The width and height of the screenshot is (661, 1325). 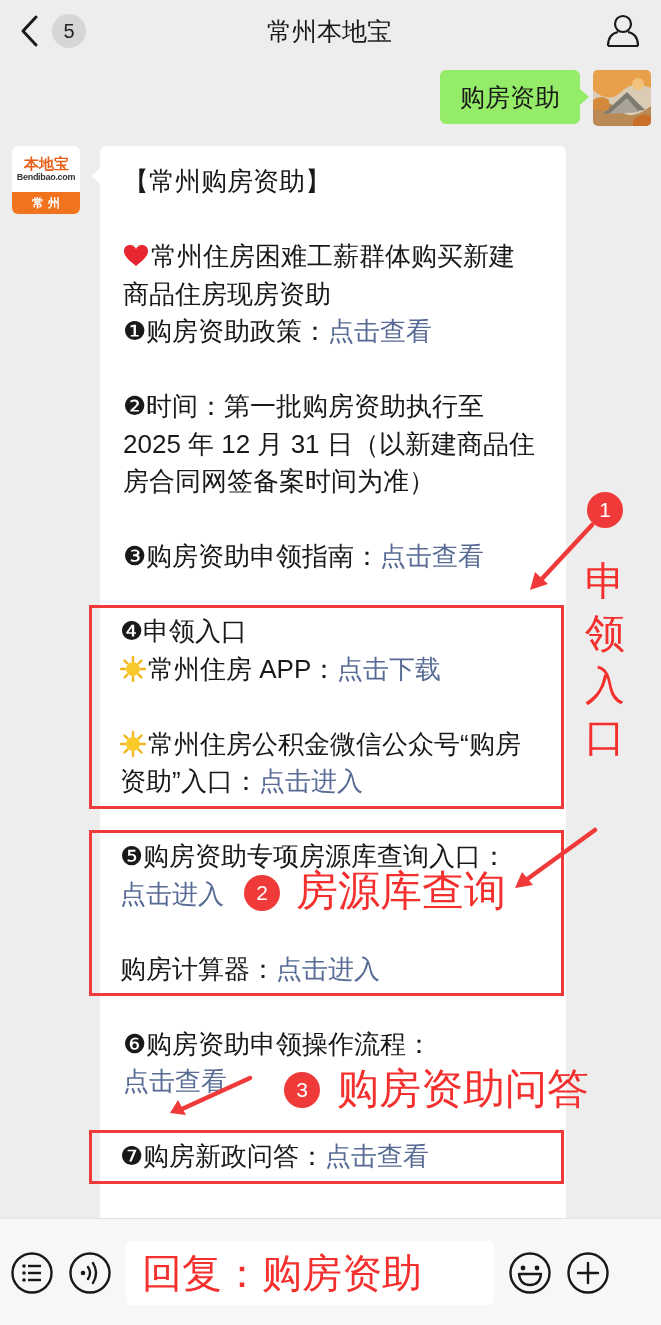 What do you see at coordinates (243, 668) in the screenshot?
I see `message-text: 常州住房 APP：` at bounding box center [243, 668].